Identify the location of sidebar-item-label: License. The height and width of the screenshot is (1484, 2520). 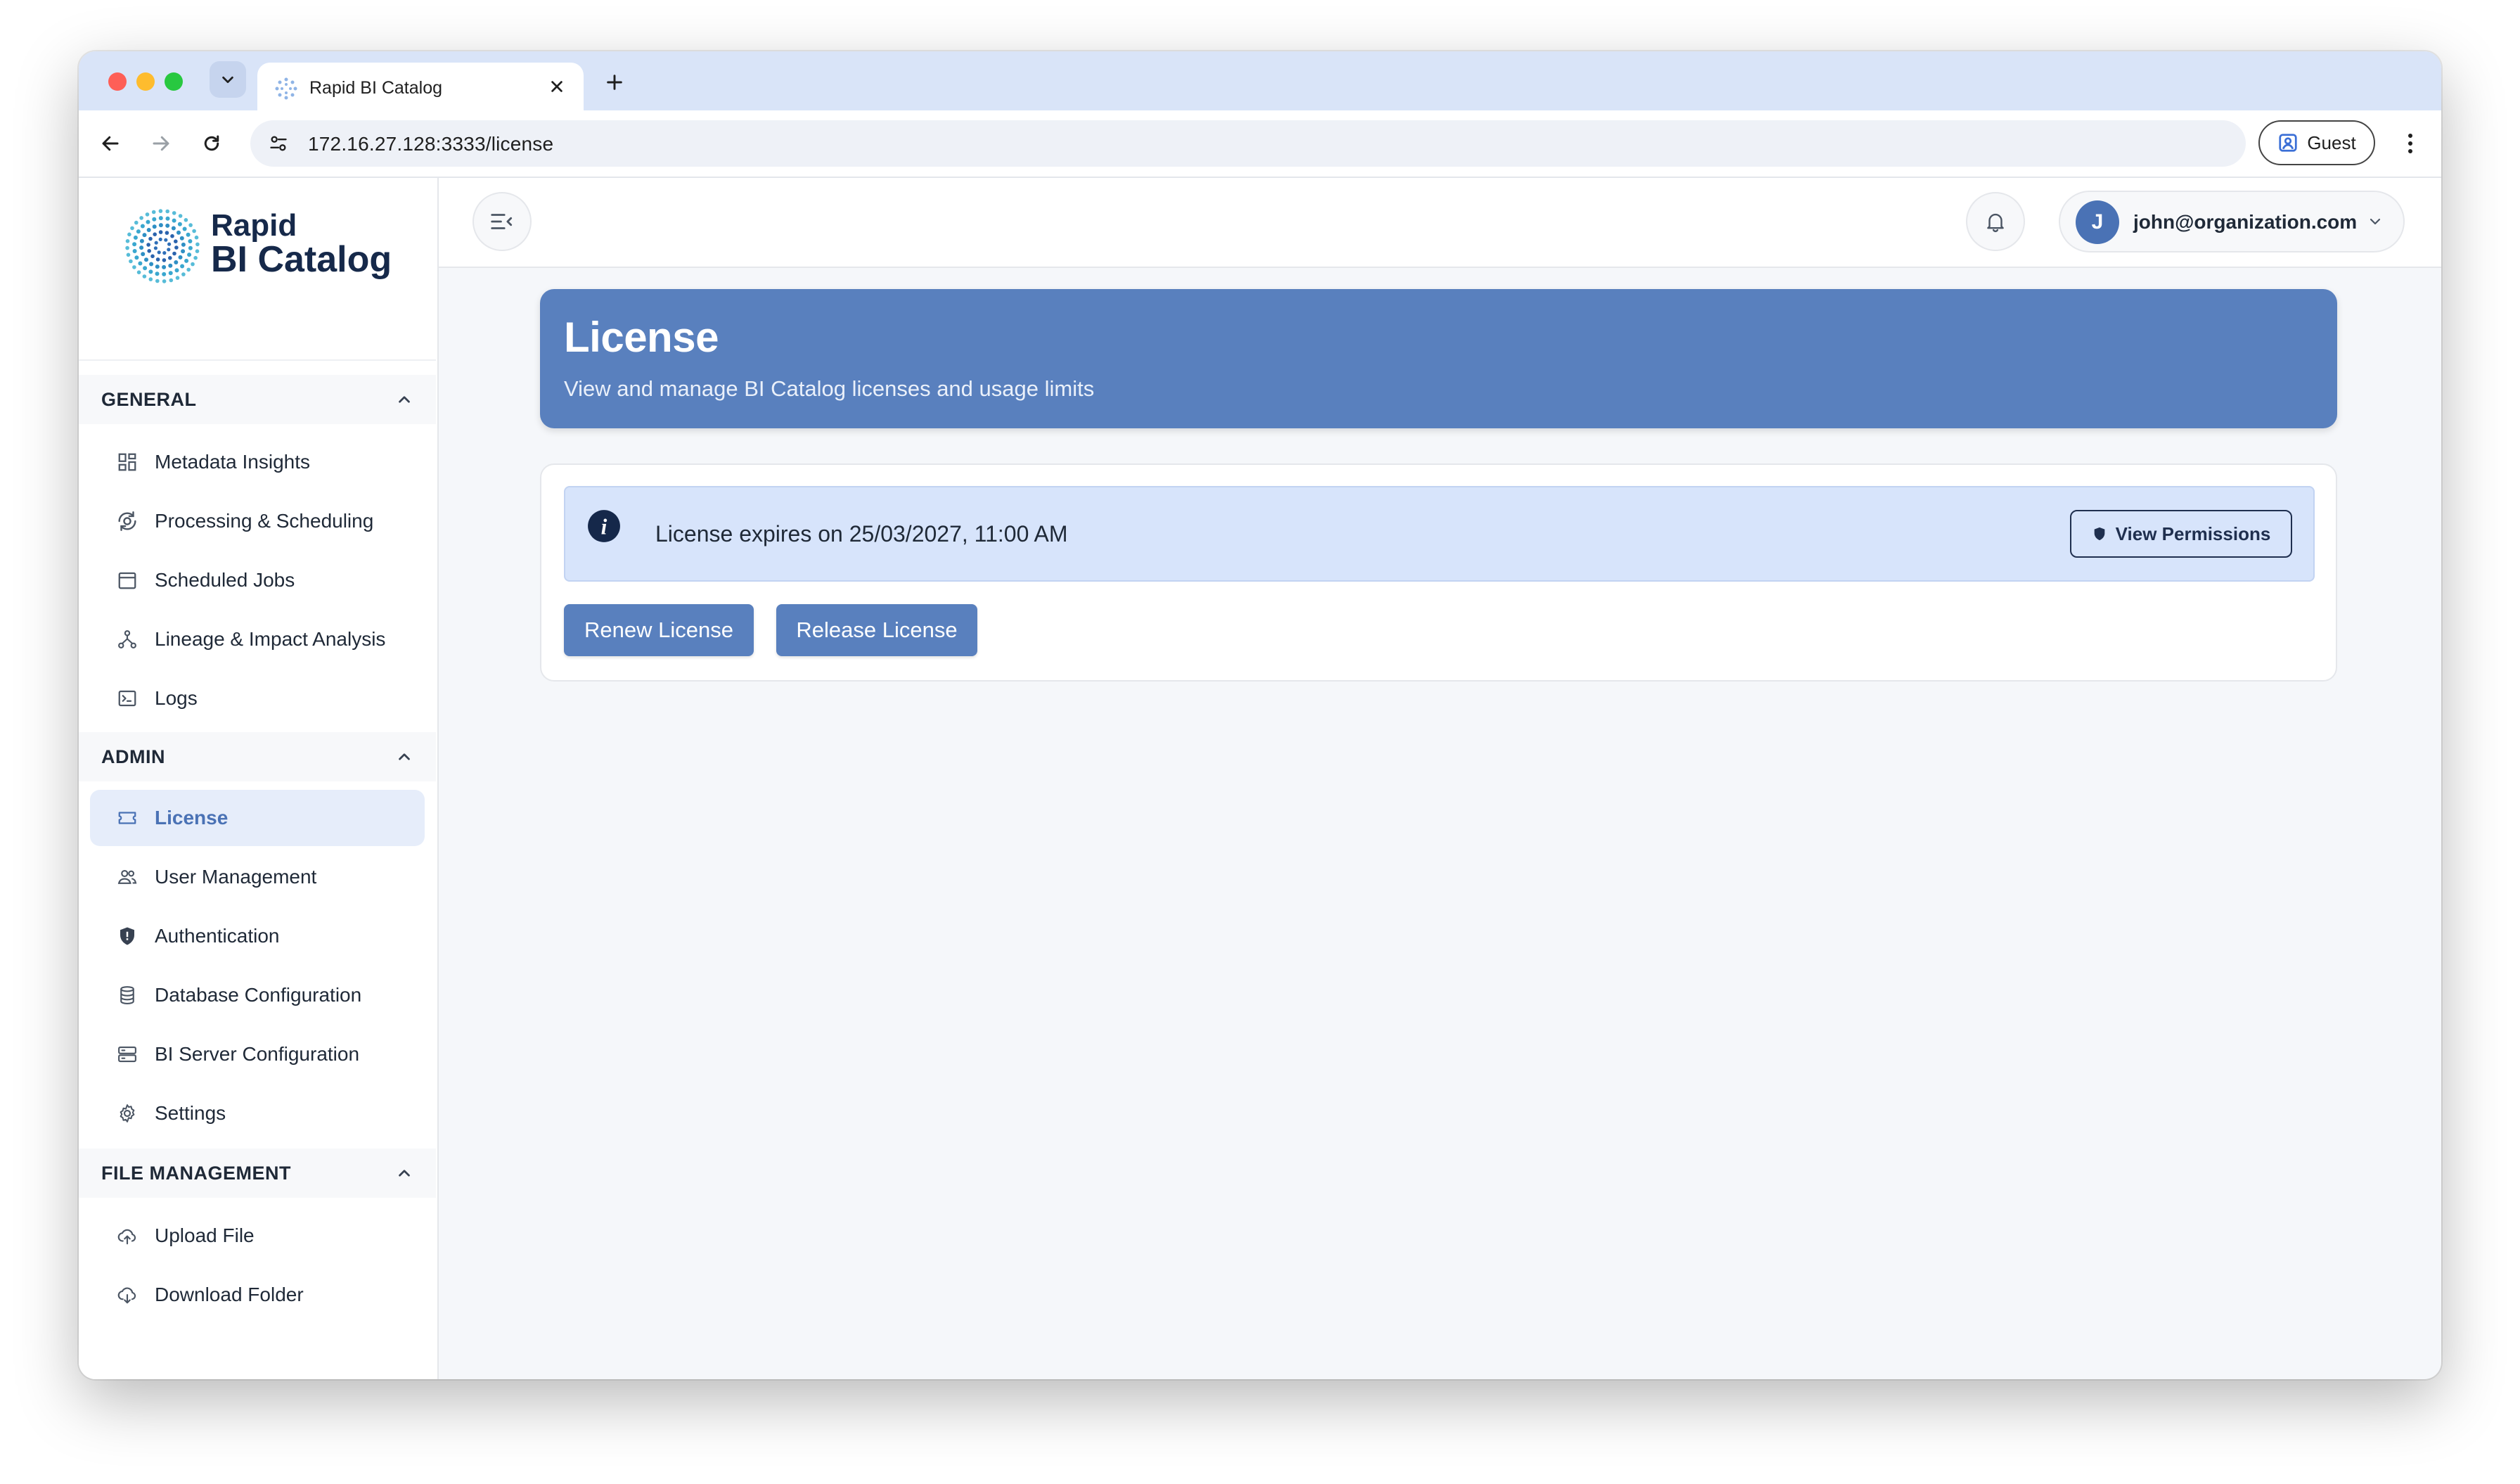
(192, 818).